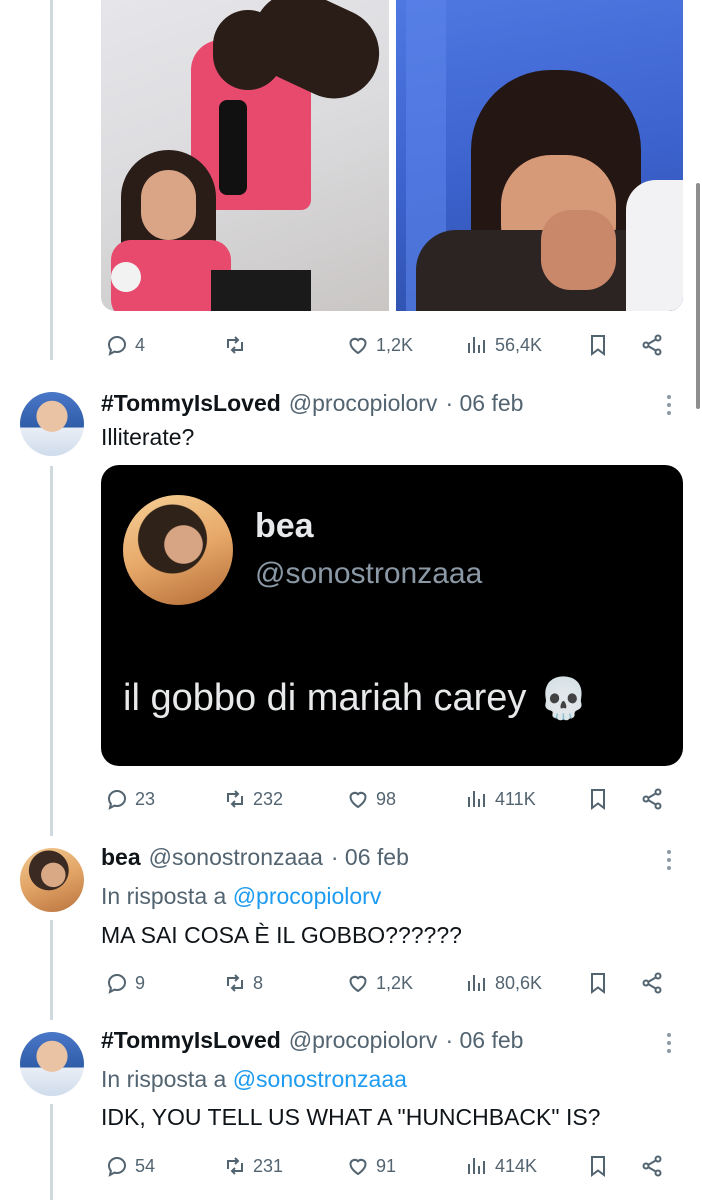  What do you see at coordinates (258, 982) in the screenshot?
I see `repost-count: 8` at bounding box center [258, 982].